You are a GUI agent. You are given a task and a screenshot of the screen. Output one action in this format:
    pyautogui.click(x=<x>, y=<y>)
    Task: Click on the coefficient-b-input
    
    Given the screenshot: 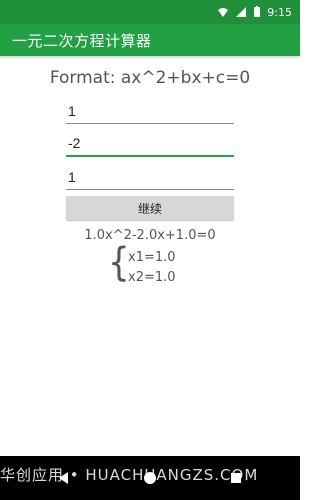 What is the action you would take?
    pyautogui.click(x=150, y=144)
    